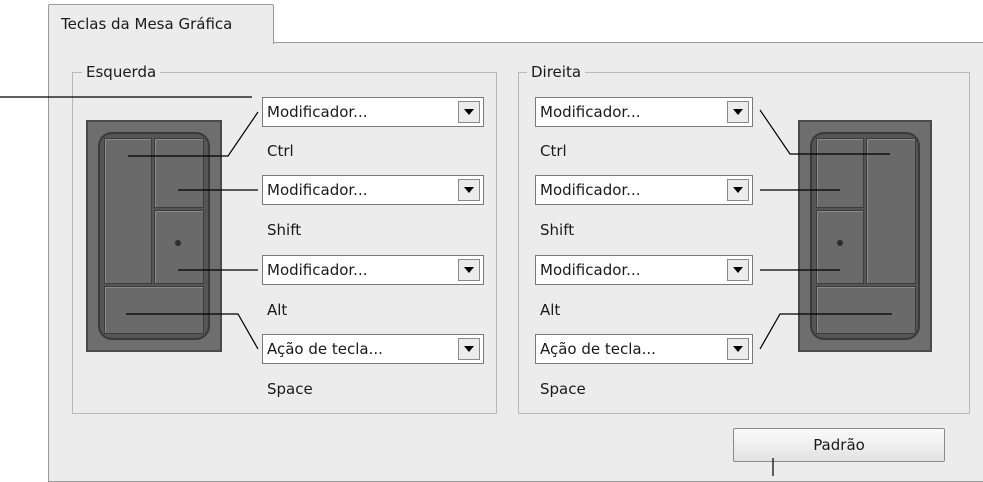 The height and width of the screenshot is (482, 983). Describe the element at coordinates (179, 247) in the screenshot. I see `left-tablet-key-alt` at that location.